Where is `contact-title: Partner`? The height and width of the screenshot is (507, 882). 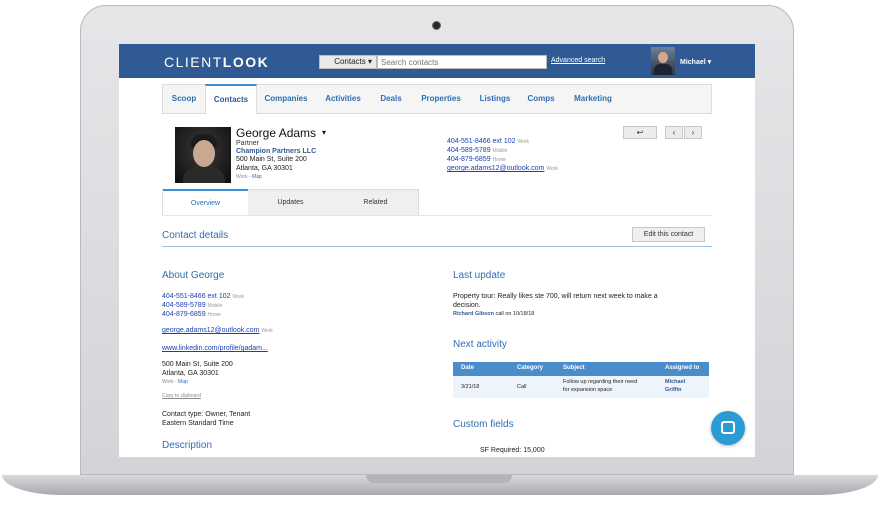
contact-title: Partner is located at coordinates (247, 143).